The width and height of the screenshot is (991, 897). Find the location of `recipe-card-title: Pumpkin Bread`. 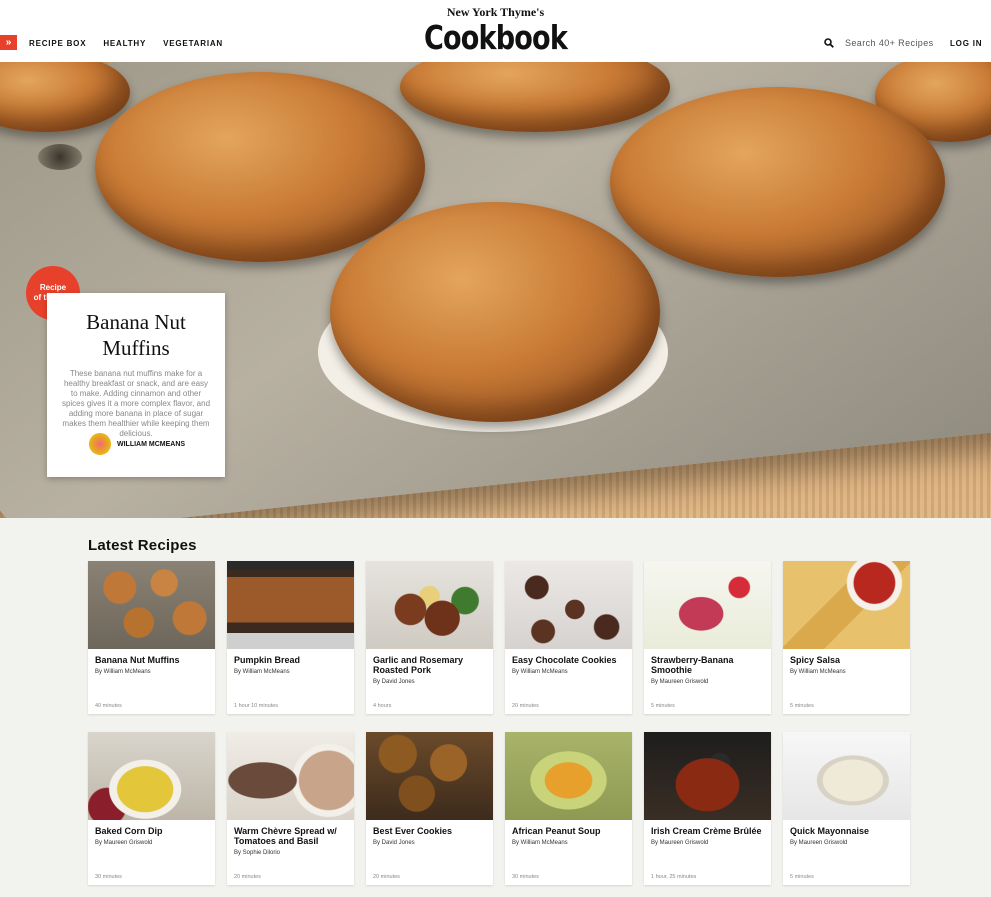

recipe-card-title: Pumpkin Bread is located at coordinates (293, 660).